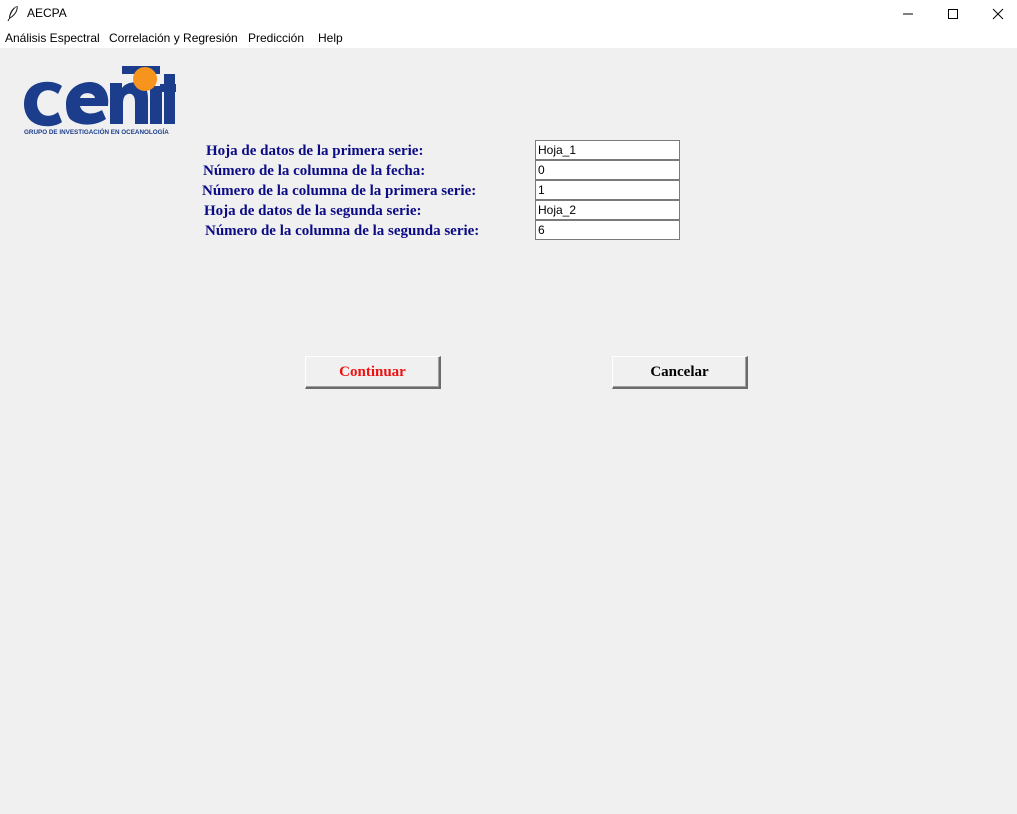  What do you see at coordinates (607, 230) in the screenshot?
I see `columna-segunda-serie-input` at bounding box center [607, 230].